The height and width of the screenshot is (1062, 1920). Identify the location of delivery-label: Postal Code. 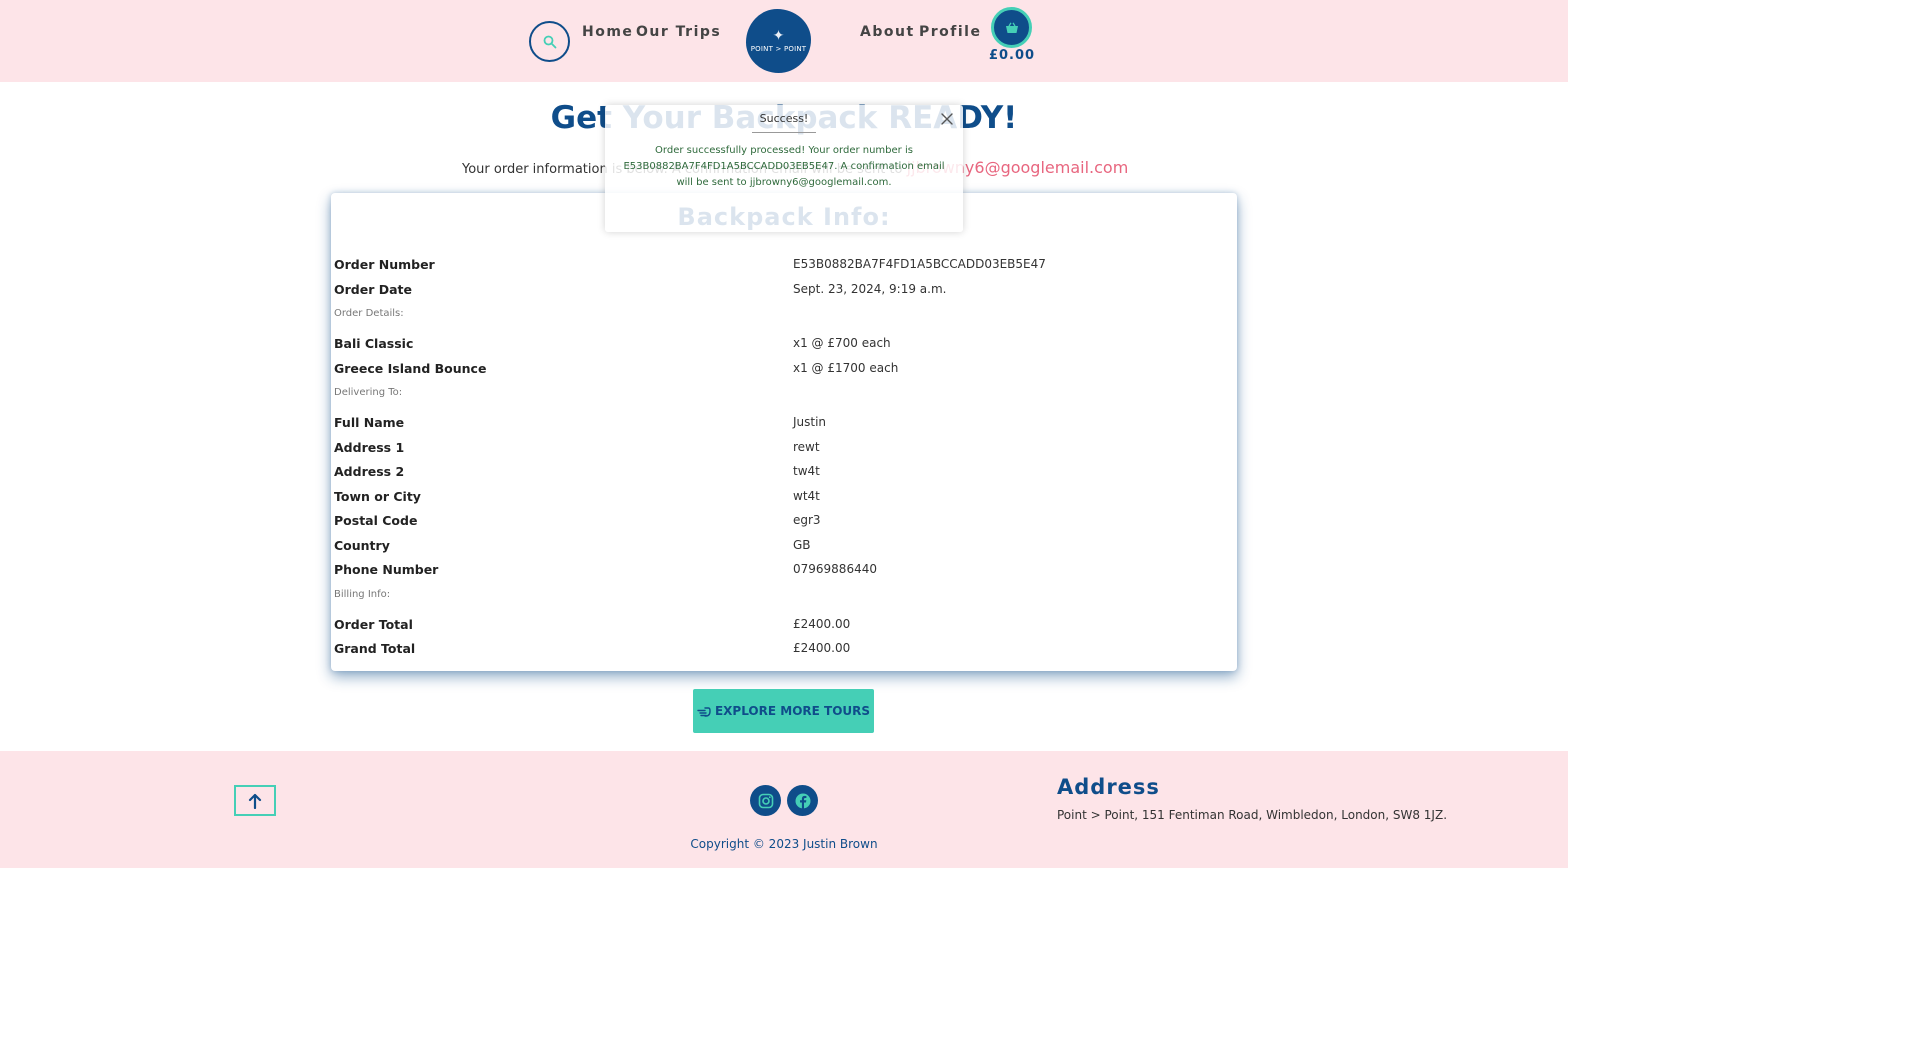
(376, 520).